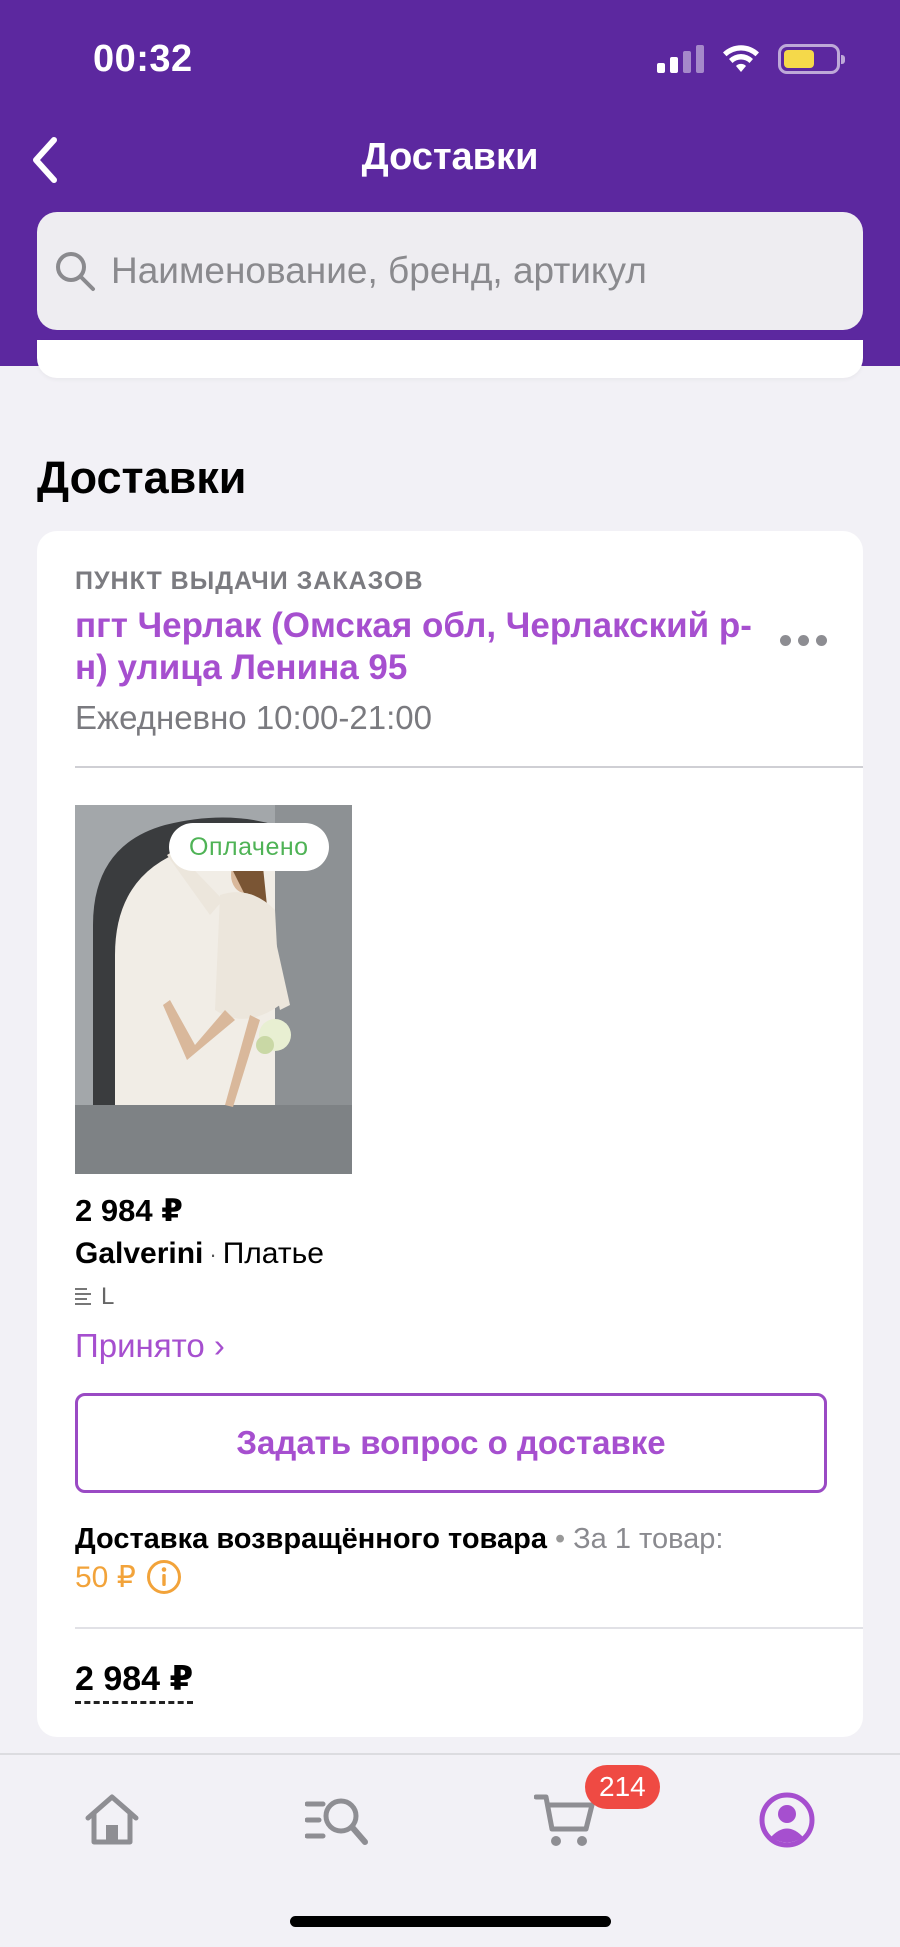 Image resolution: width=900 pixels, height=1947 pixels. I want to click on wifi-icon, so click(741, 58).